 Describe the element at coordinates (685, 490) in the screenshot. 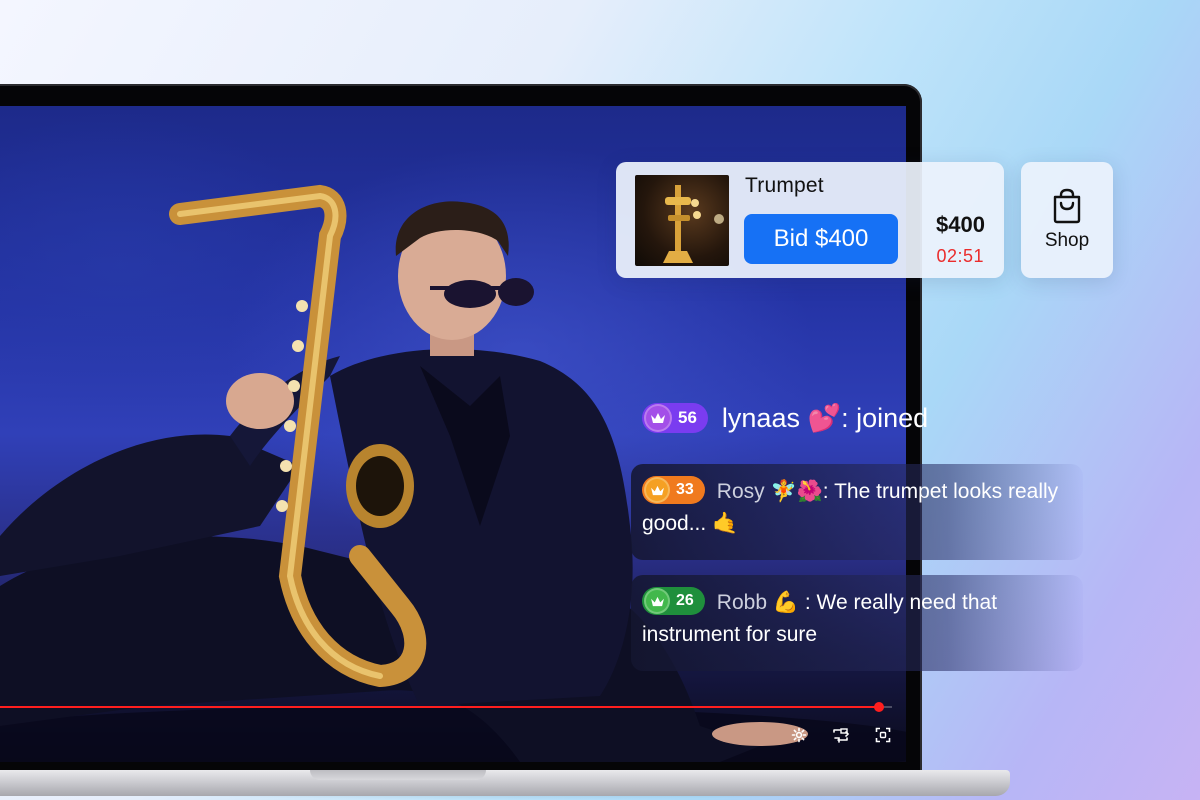

I see `user-level: 33` at that location.